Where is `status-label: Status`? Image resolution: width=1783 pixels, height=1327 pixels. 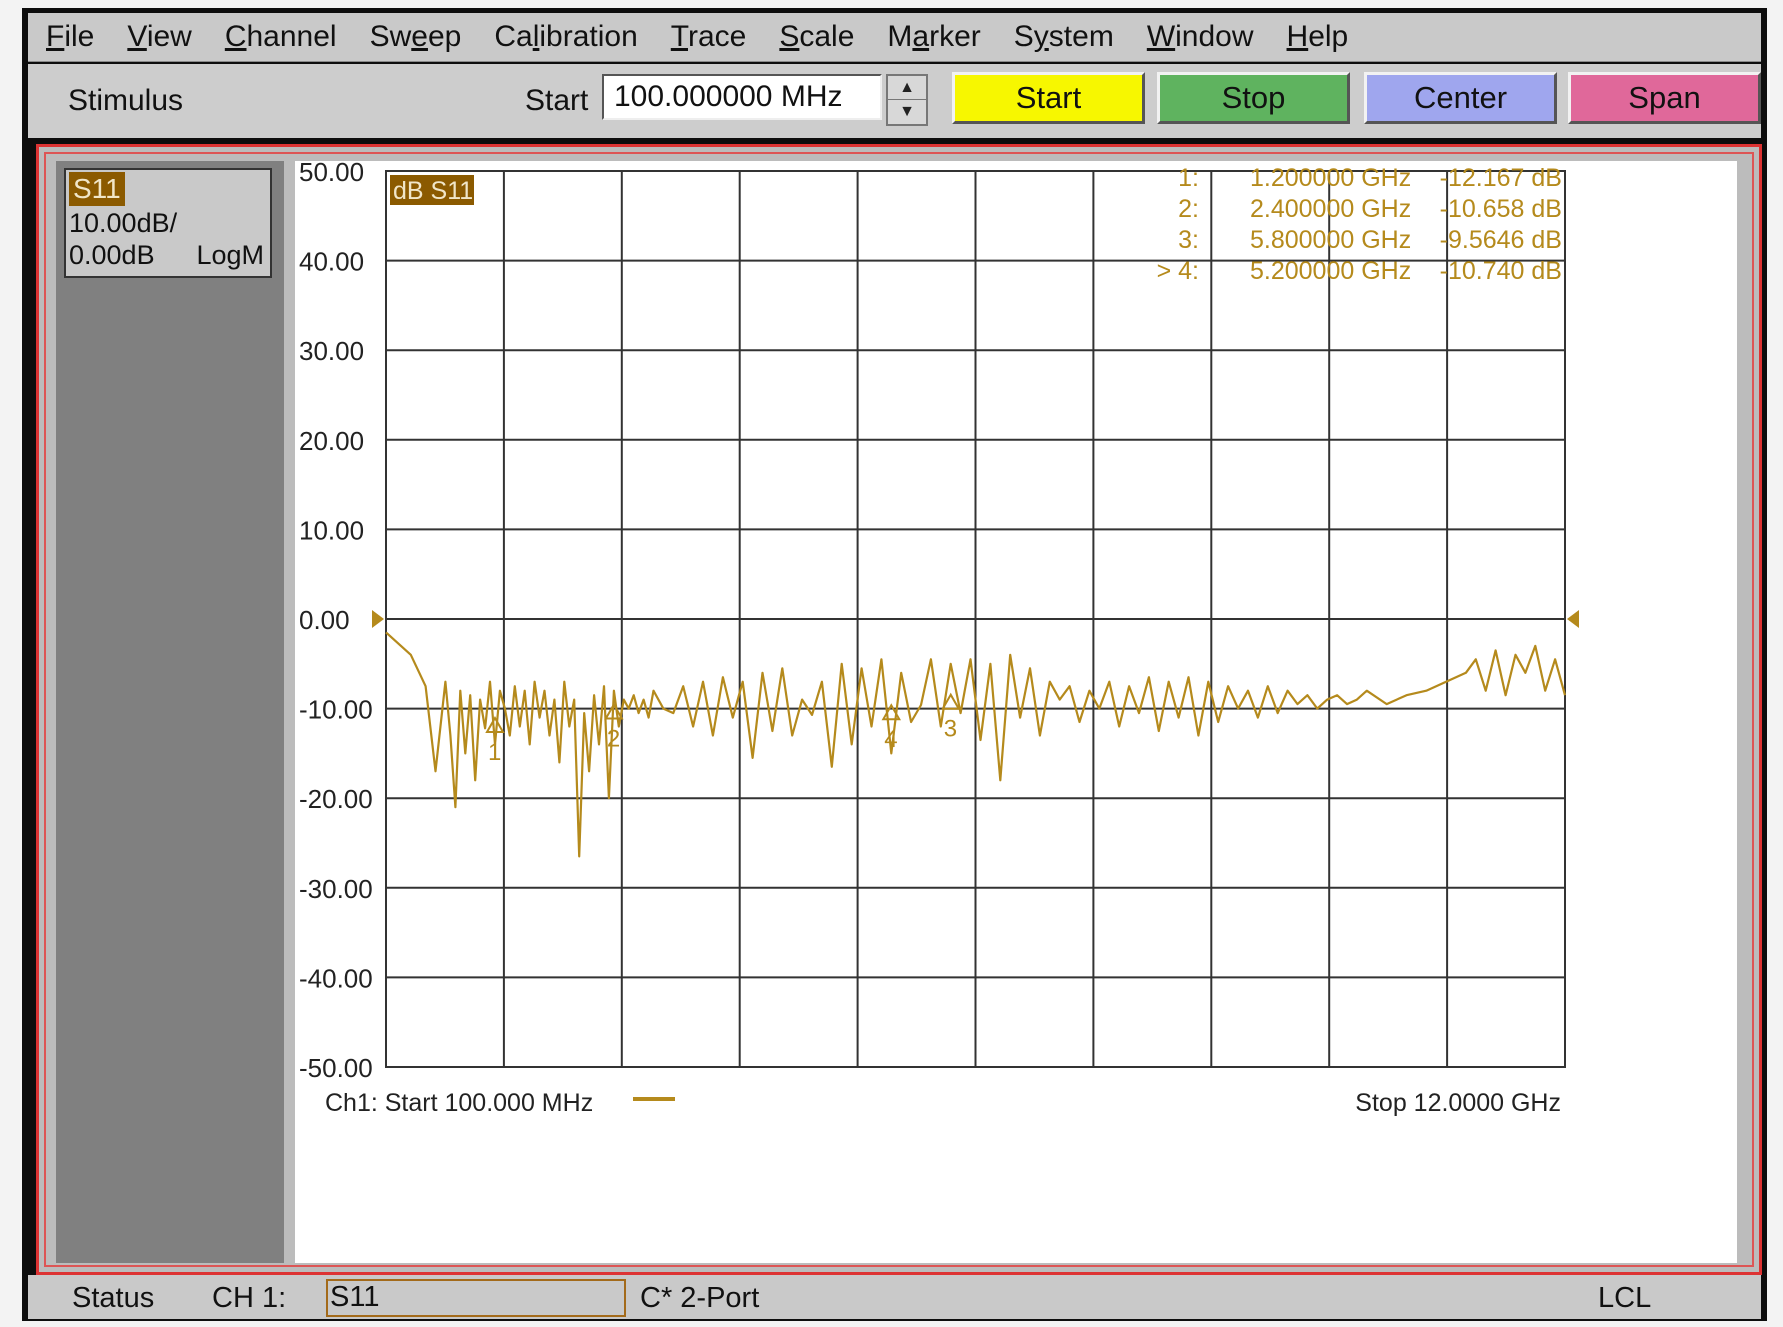 status-label: Status is located at coordinates (113, 1298).